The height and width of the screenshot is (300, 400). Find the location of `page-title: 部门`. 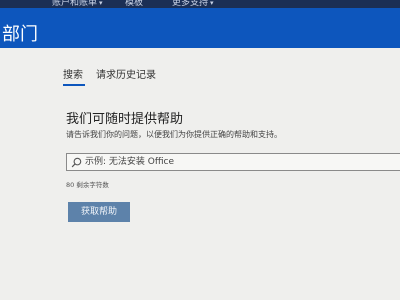

page-title: 部门 is located at coordinates (20, 34).